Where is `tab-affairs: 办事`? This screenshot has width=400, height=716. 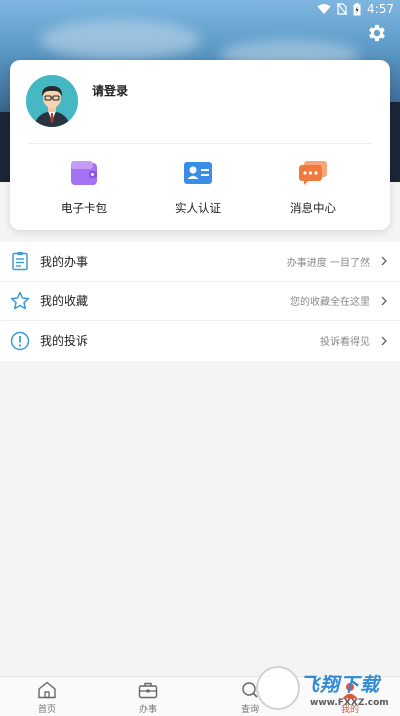 tab-affairs: 办事 is located at coordinates (148, 698).